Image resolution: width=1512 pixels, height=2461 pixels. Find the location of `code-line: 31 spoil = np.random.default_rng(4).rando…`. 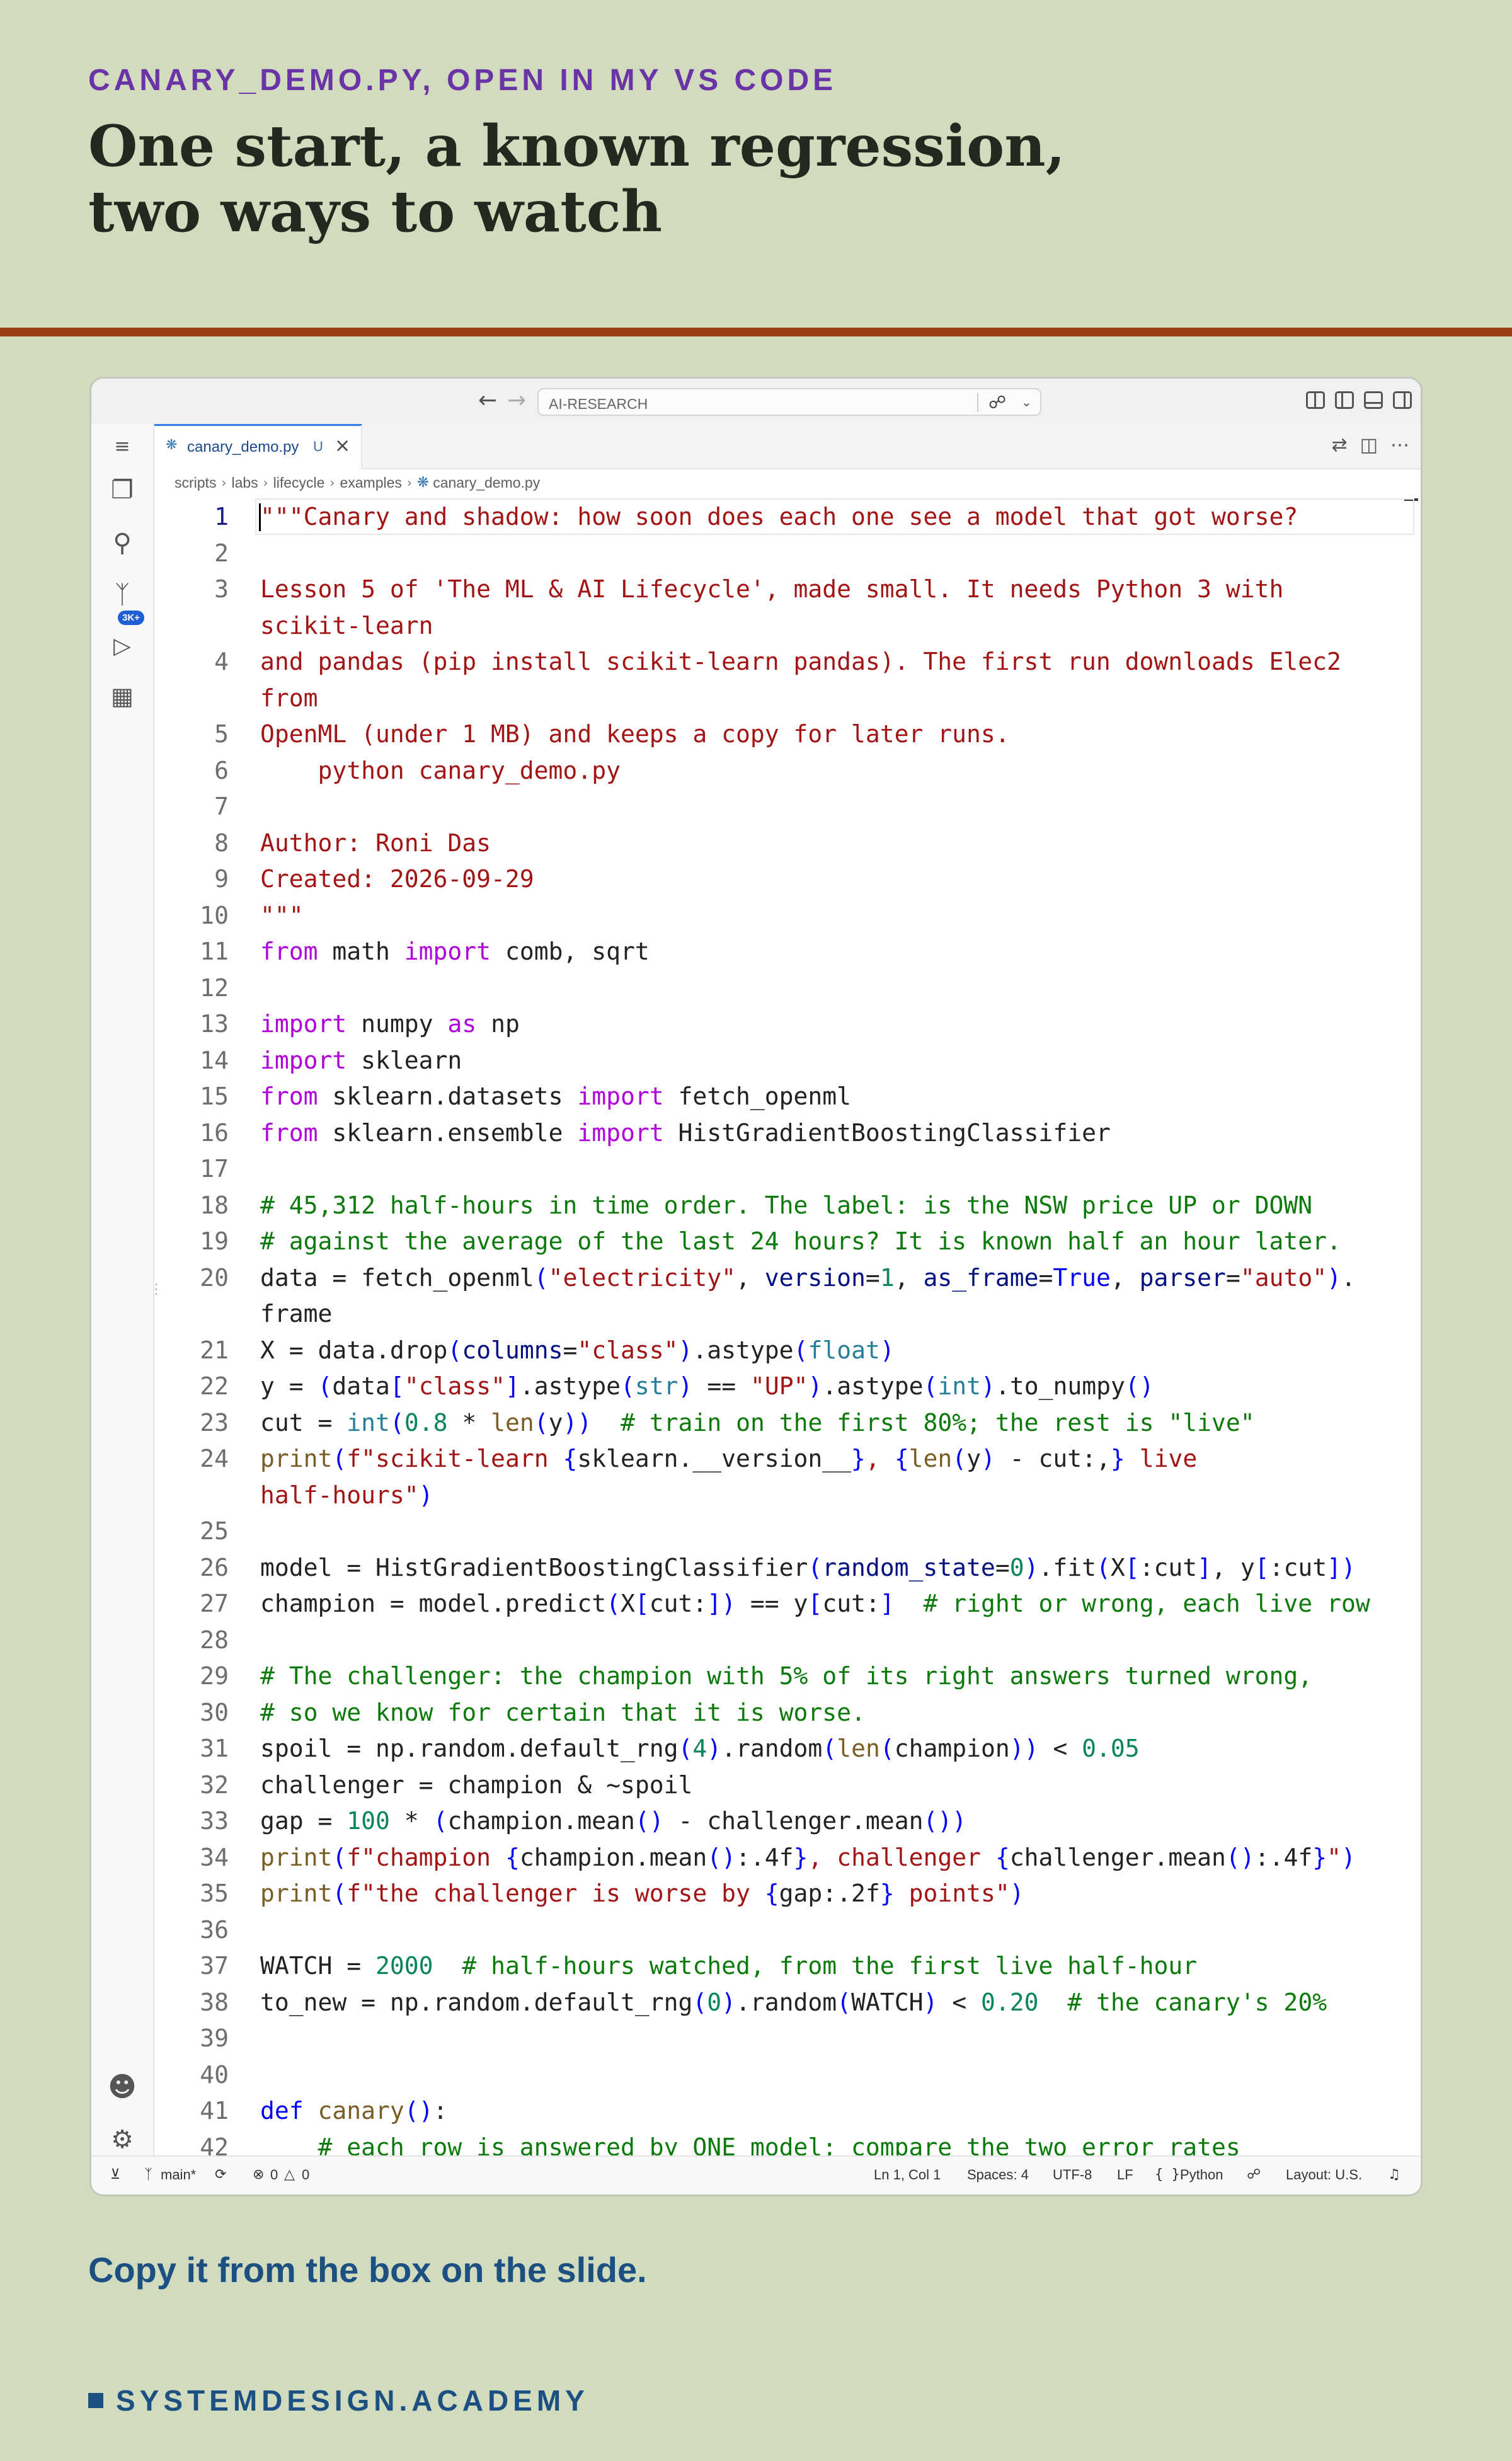

code-line: 31 spoil = np.random.default_rng(4).rando… is located at coordinates (787, 1749).